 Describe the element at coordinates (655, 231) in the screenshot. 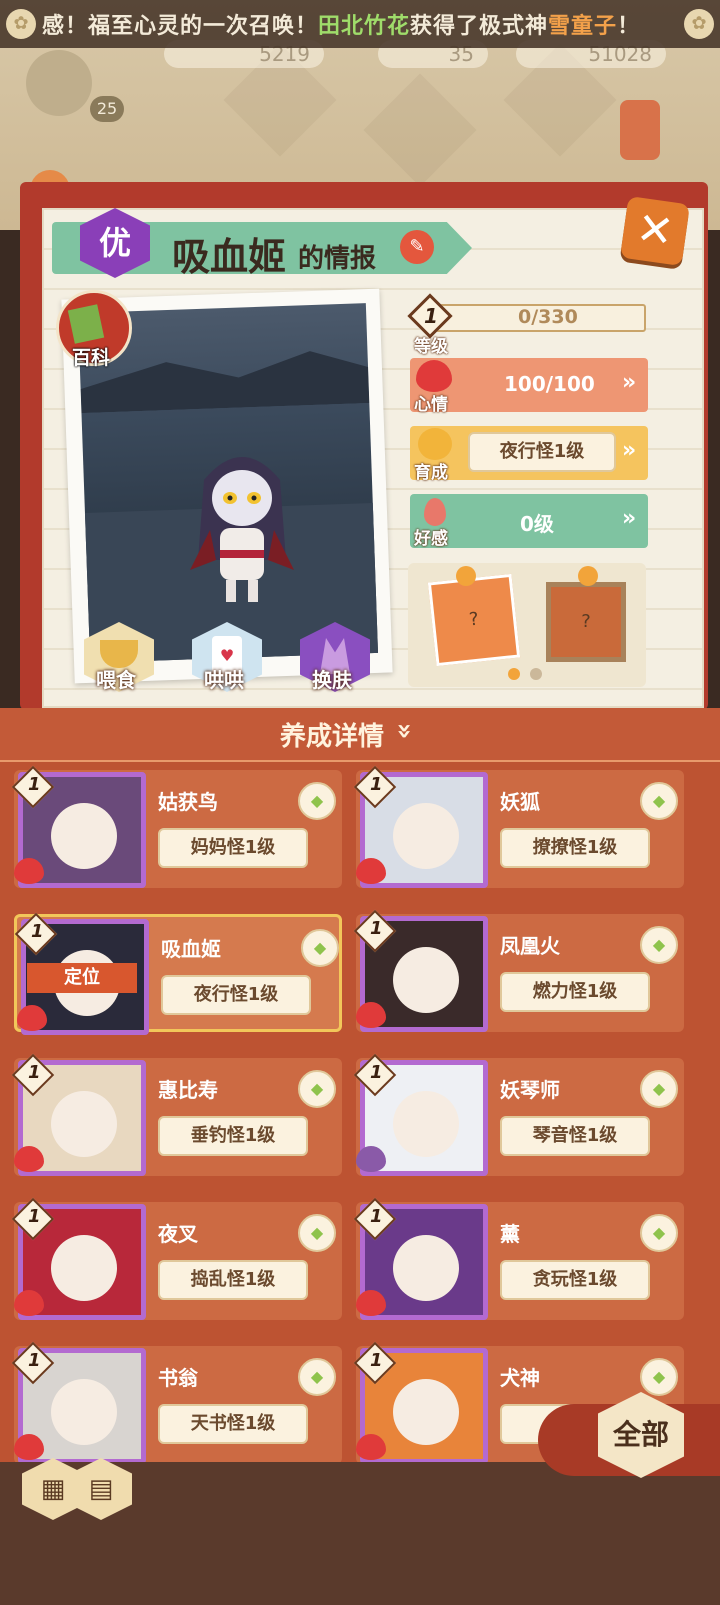

I see `close-button: ✕` at that location.